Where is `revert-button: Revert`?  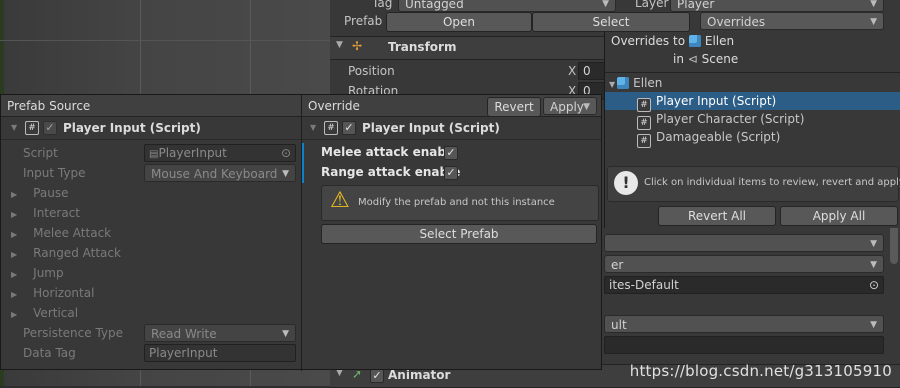 revert-button: Revert is located at coordinates (514, 107).